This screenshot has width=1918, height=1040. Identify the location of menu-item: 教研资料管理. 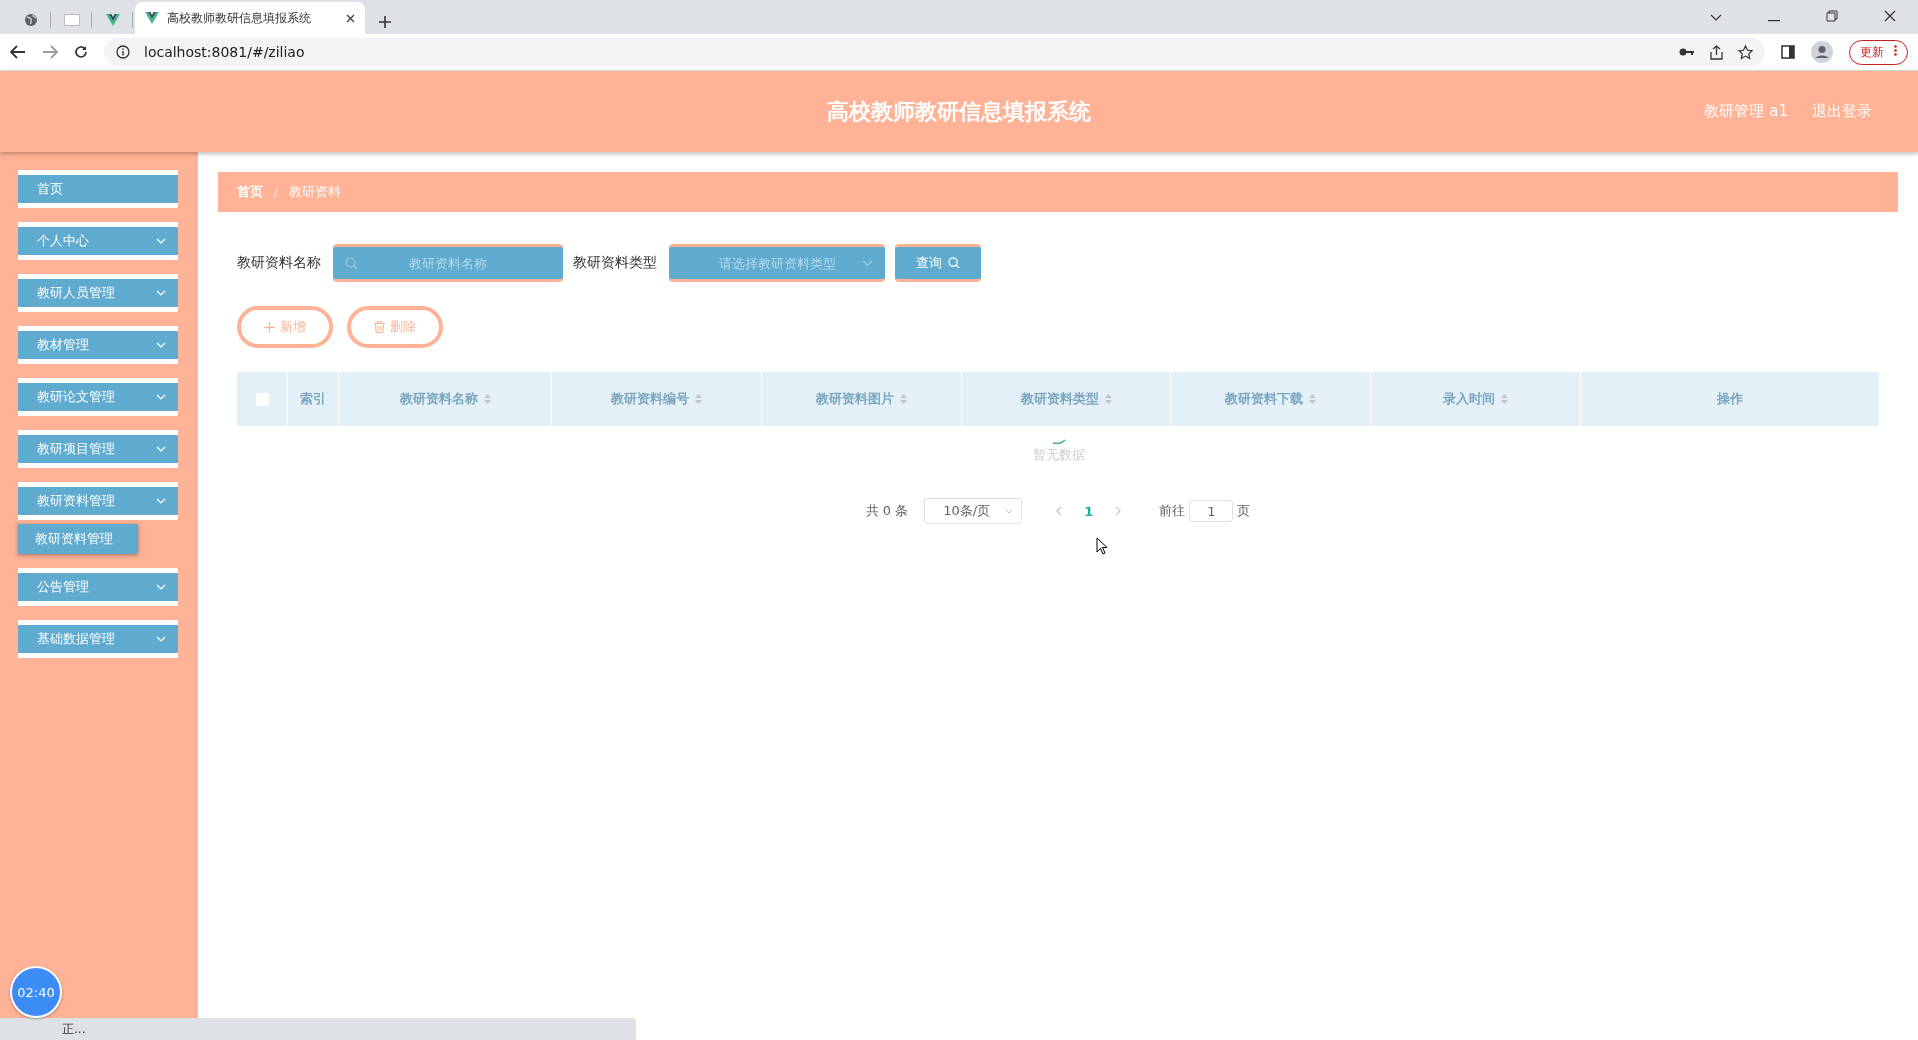
(98, 501).